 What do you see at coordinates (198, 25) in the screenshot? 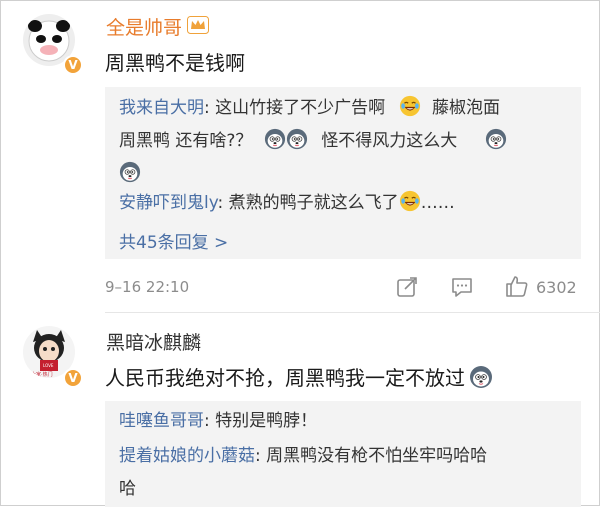
I see `crown-icon` at bounding box center [198, 25].